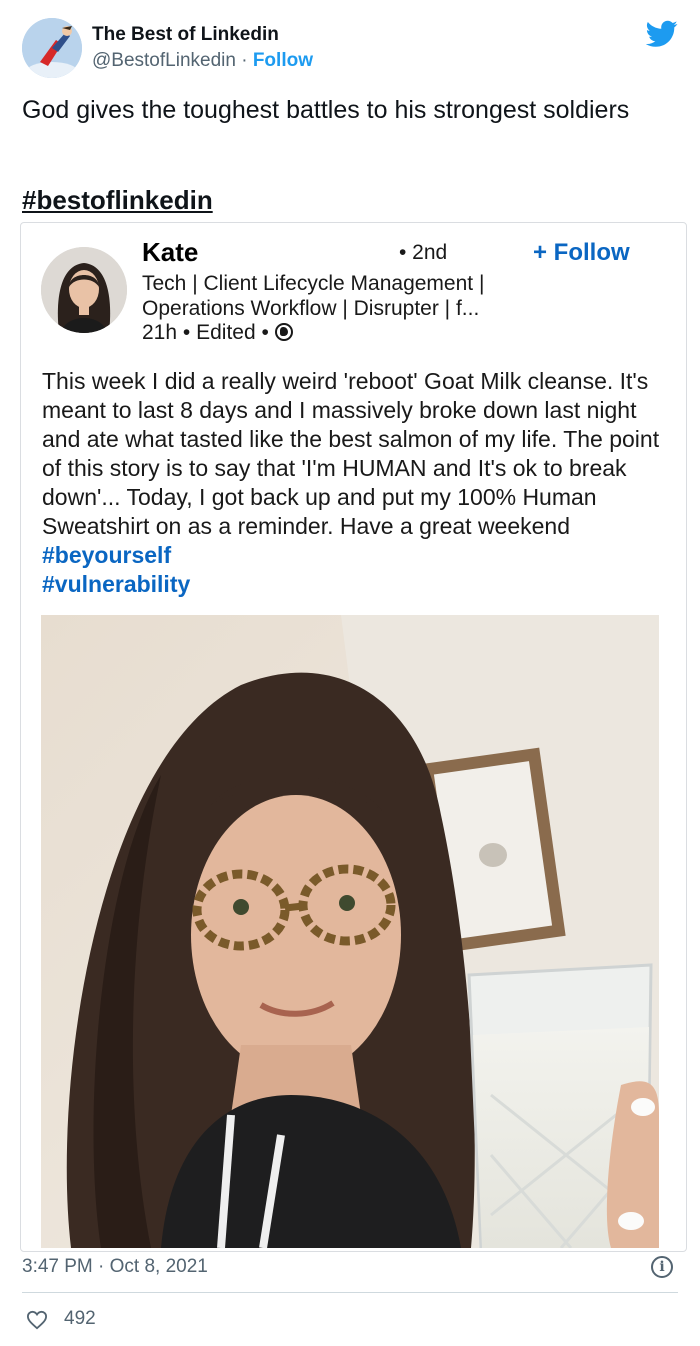 The width and height of the screenshot is (700, 1346). What do you see at coordinates (115, 1267) in the screenshot?
I see `tweet-timestamp: 3:47 PM · Oct 8, 2021` at bounding box center [115, 1267].